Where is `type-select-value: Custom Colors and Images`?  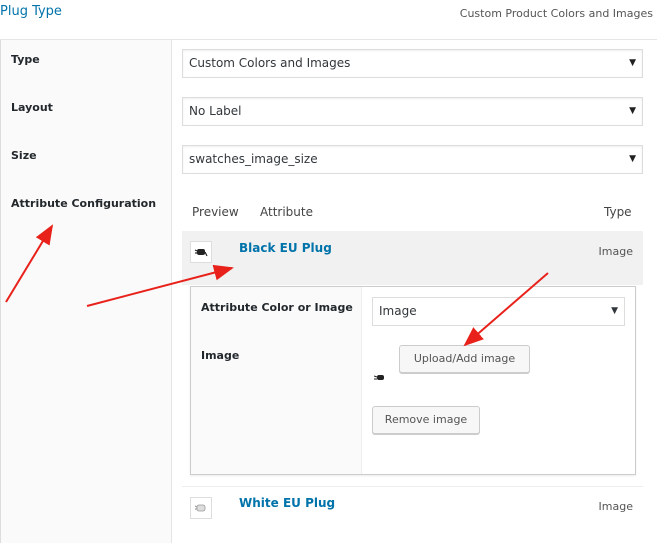
type-select-value: Custom Colors and Images is located at coordinates (270, 63).